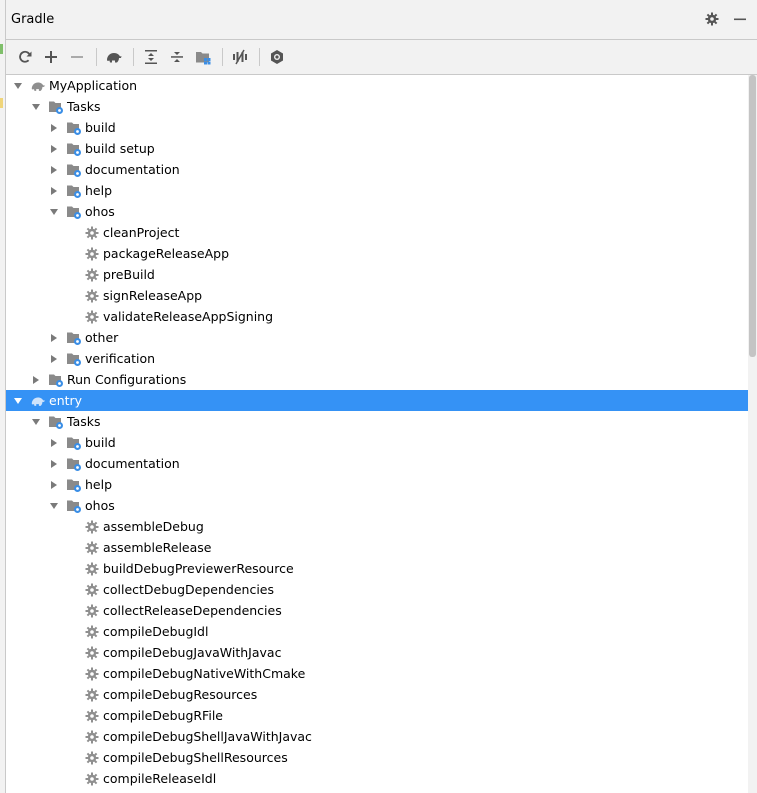 Image resolution: width=757 pixels, height=793 pixels. Describe the element at coordinates (712, 19) in the screenshot. I see `gear-icon` at that location.